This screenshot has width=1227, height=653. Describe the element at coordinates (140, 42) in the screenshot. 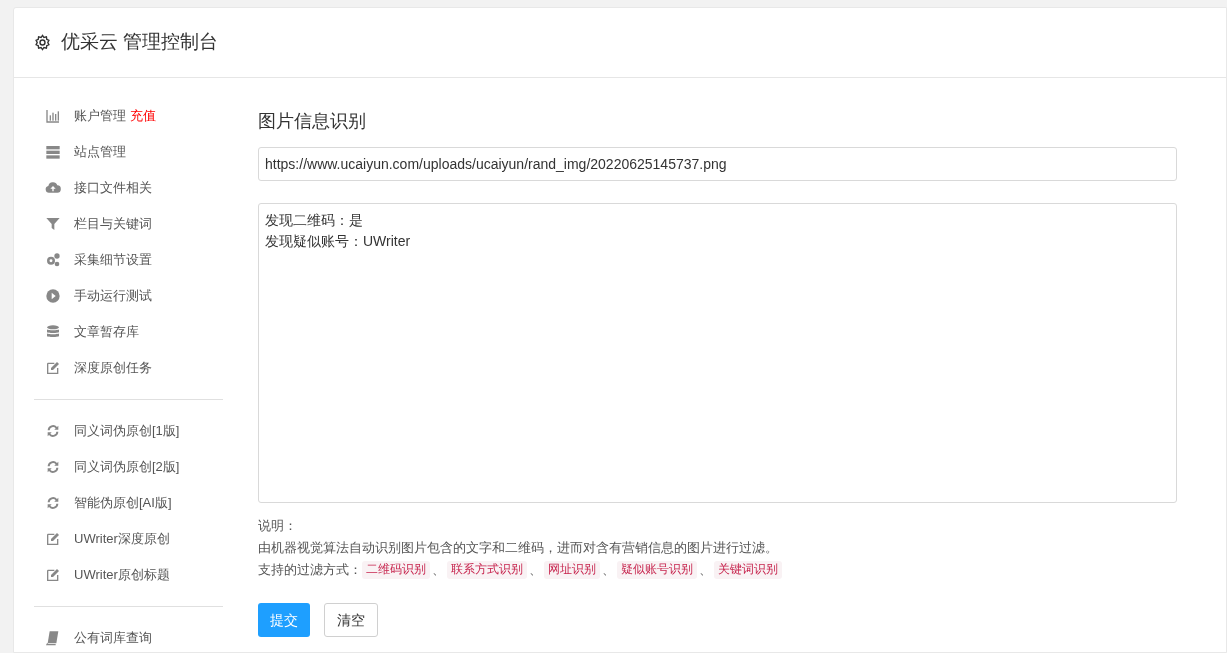

I see `console-title: 优采云 管理控制台` at that location.